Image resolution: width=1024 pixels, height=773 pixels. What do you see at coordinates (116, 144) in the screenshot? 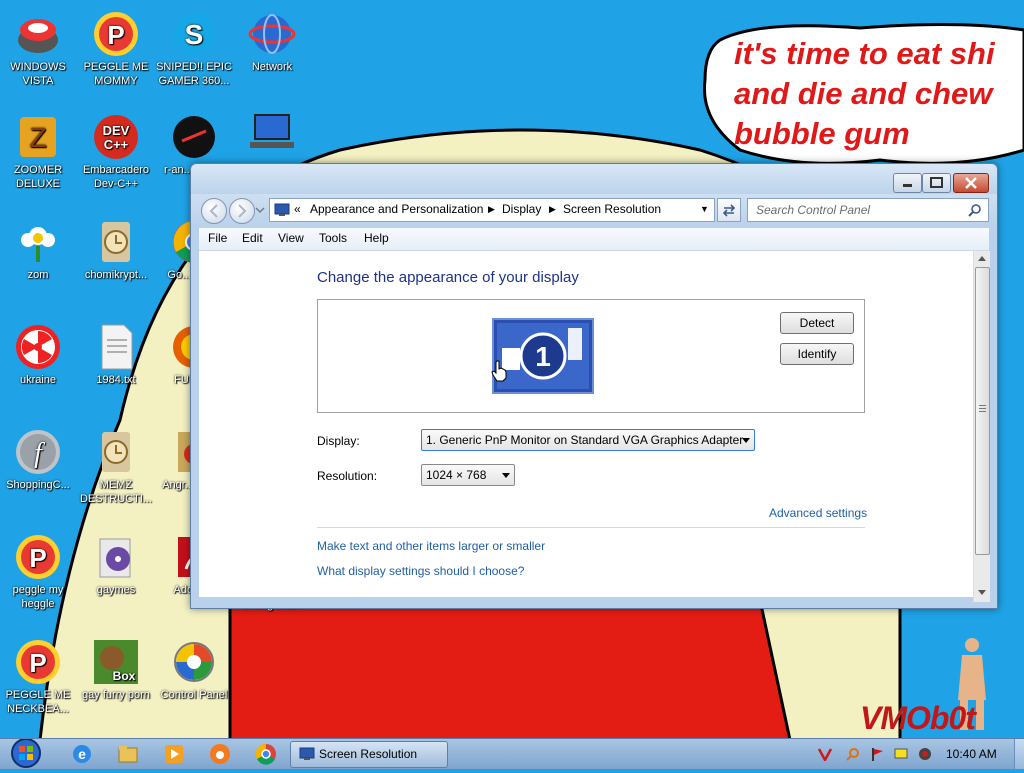
I see `svg-text: C++` at bounding box center [116, 144].